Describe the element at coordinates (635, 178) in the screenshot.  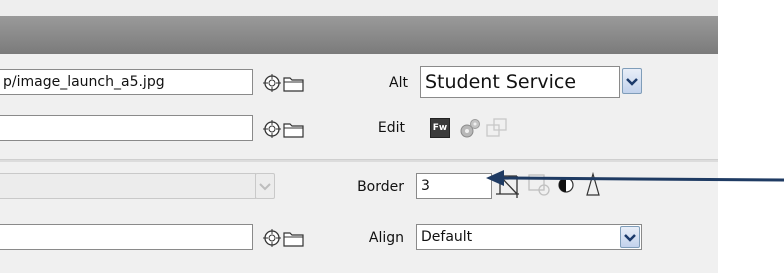
I see `annotation-arrow` at that location.